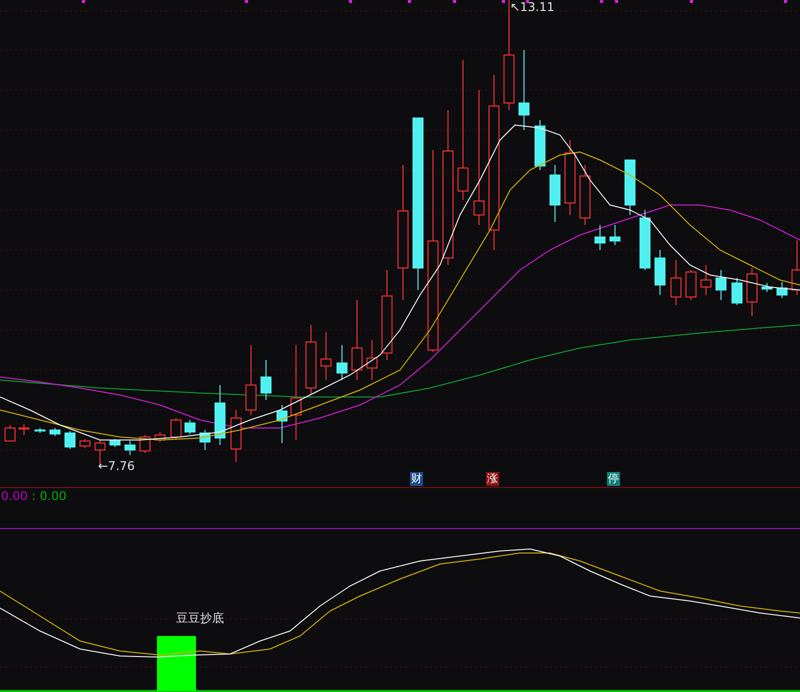 The image size is (800, 692). I want to click on event-tag: 停, so click(613, 479).